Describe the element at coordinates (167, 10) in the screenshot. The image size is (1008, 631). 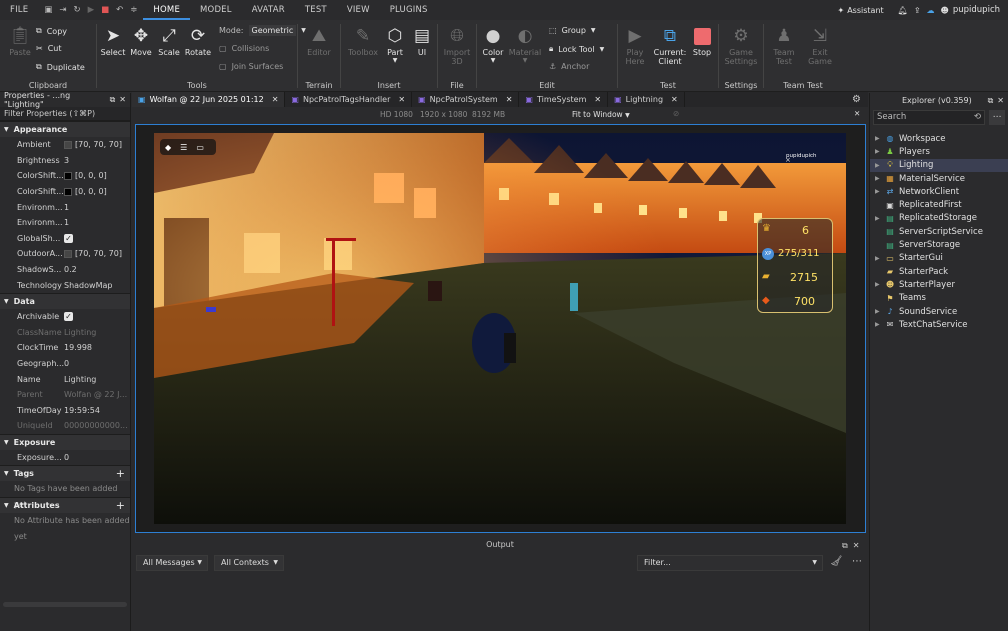
I see `menu-home: HOME` at that location.